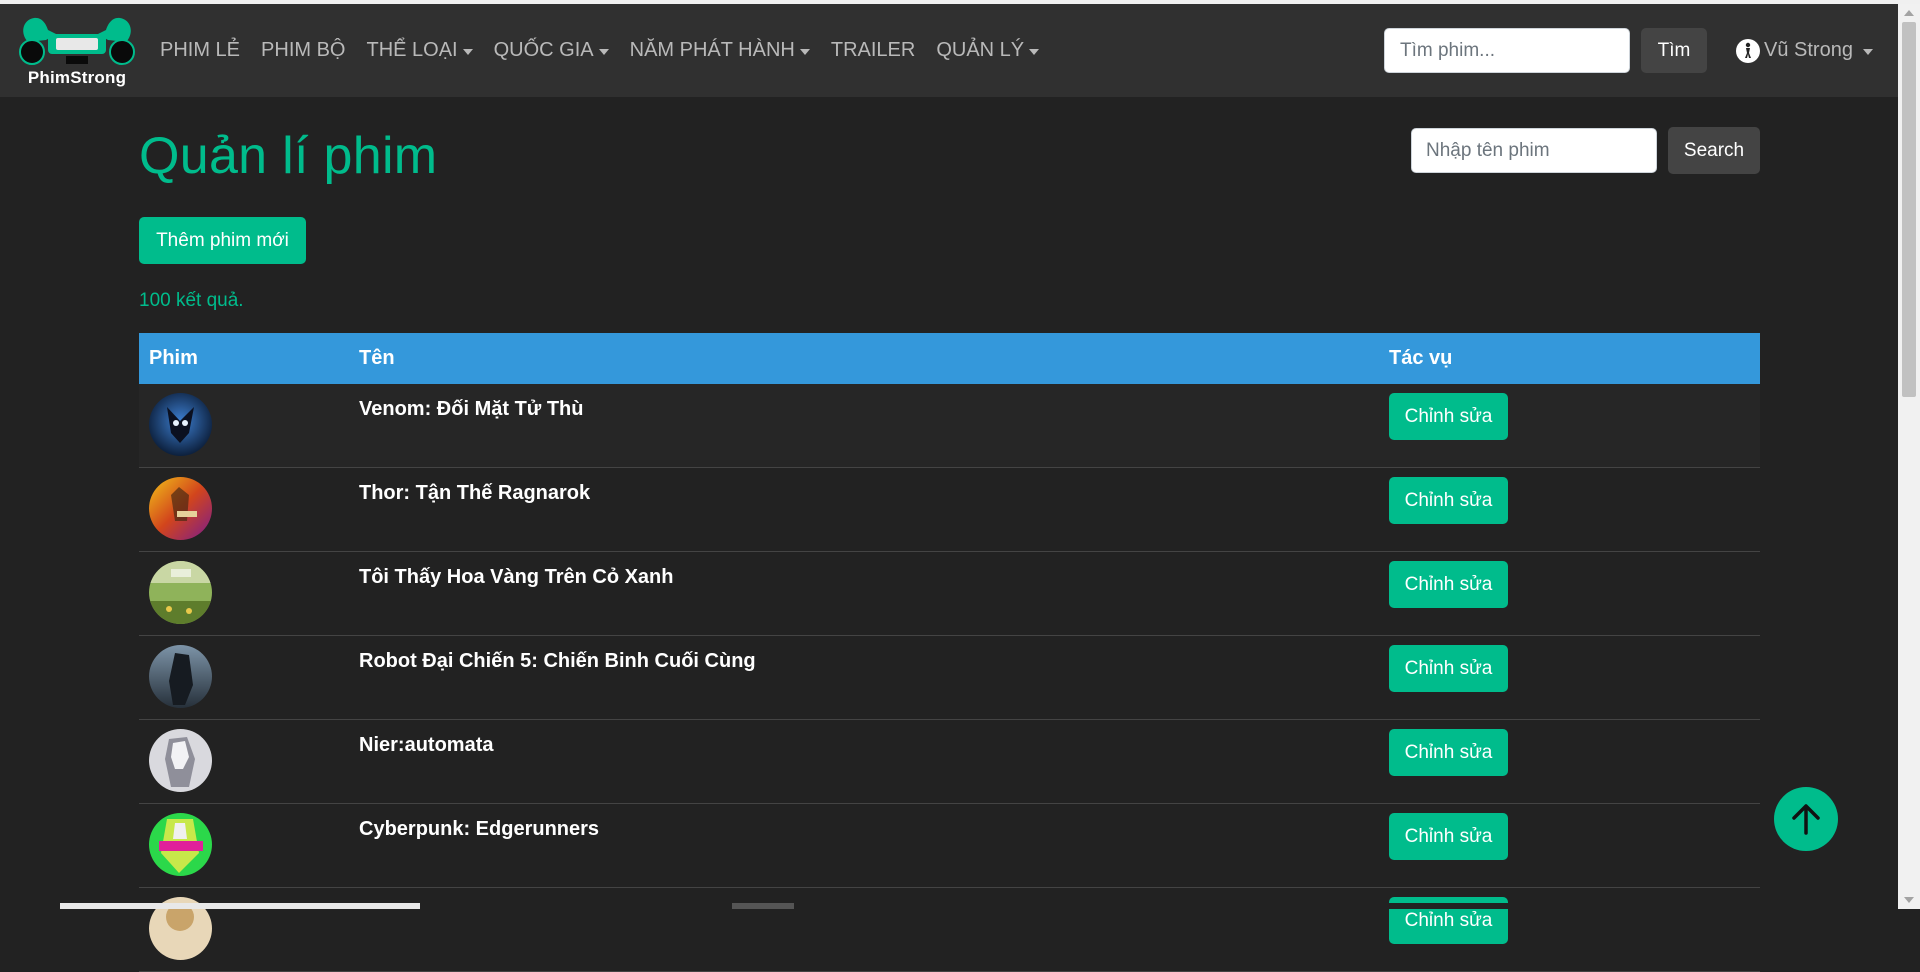 This screenshot has width=1920, height=972. I want to click on nav-item-quoc-gia: QUỐC GIA, so click(551, 50).